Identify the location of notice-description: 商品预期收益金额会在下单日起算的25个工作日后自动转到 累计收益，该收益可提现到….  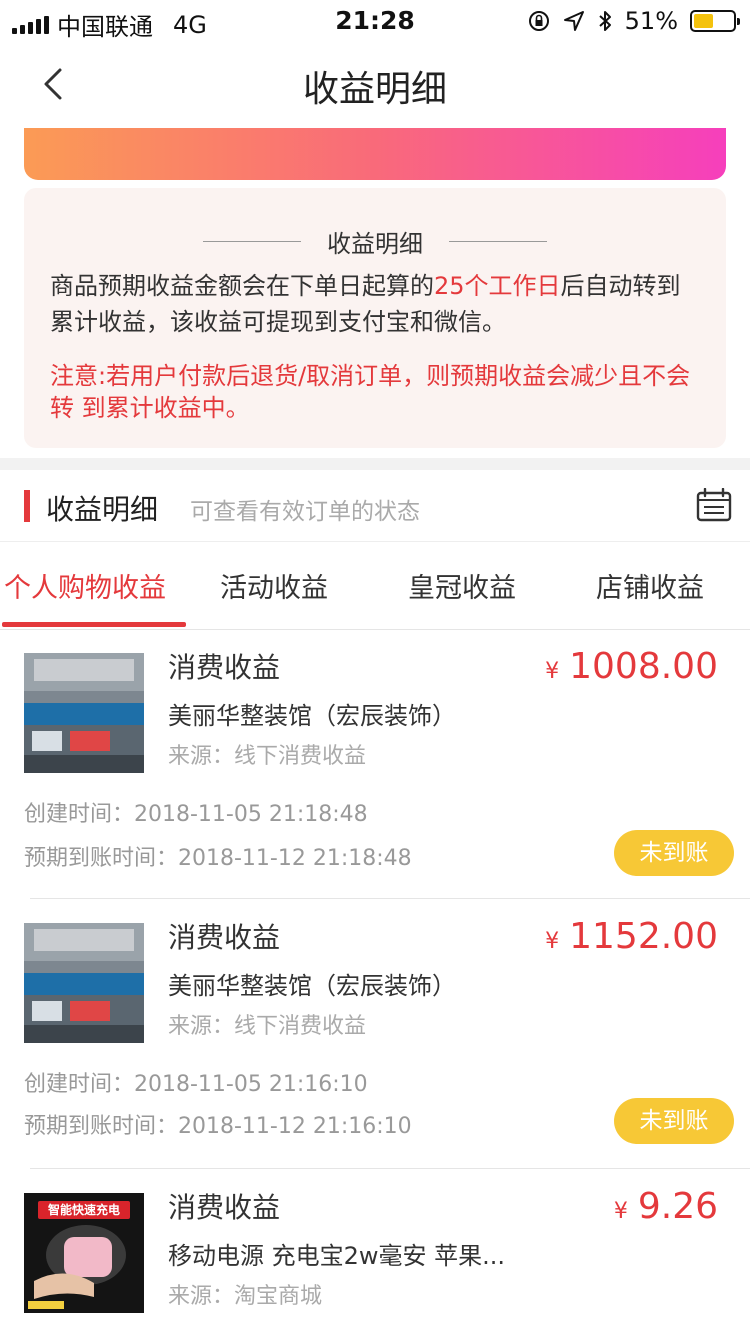
(375, 304).